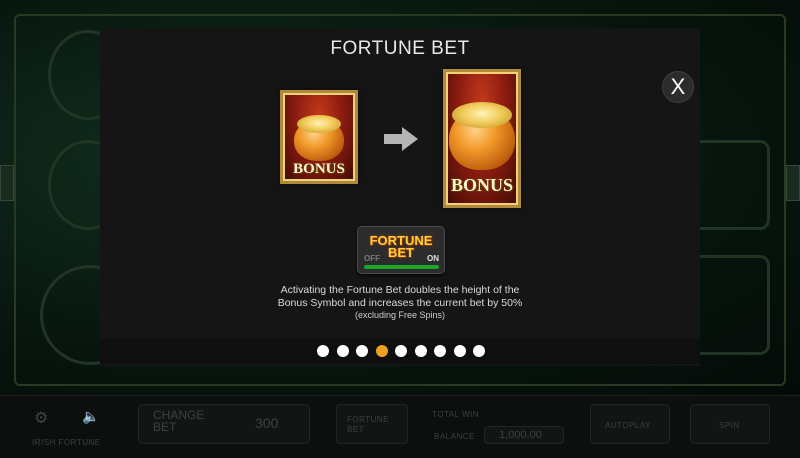 This screenshot has width=800, height=458. I want to click on balance-value: 1,000.00, so click(520, 435).